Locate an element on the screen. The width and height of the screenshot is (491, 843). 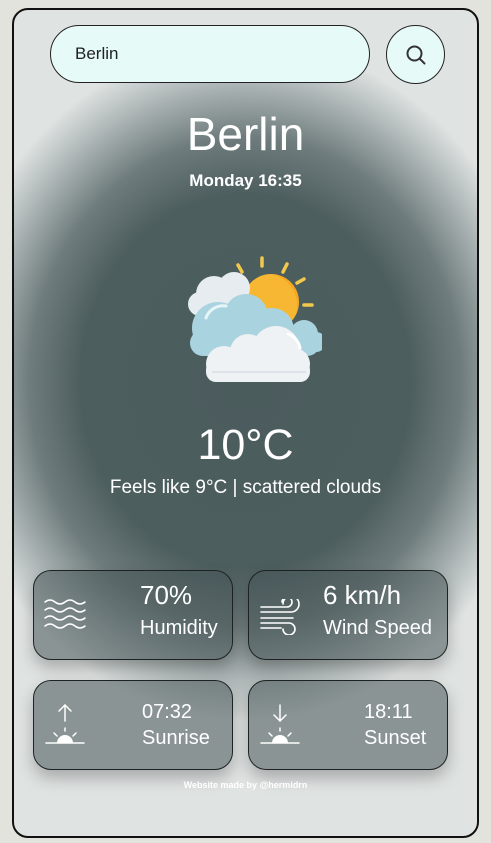
search-icon is located at coordinates (415, 54).